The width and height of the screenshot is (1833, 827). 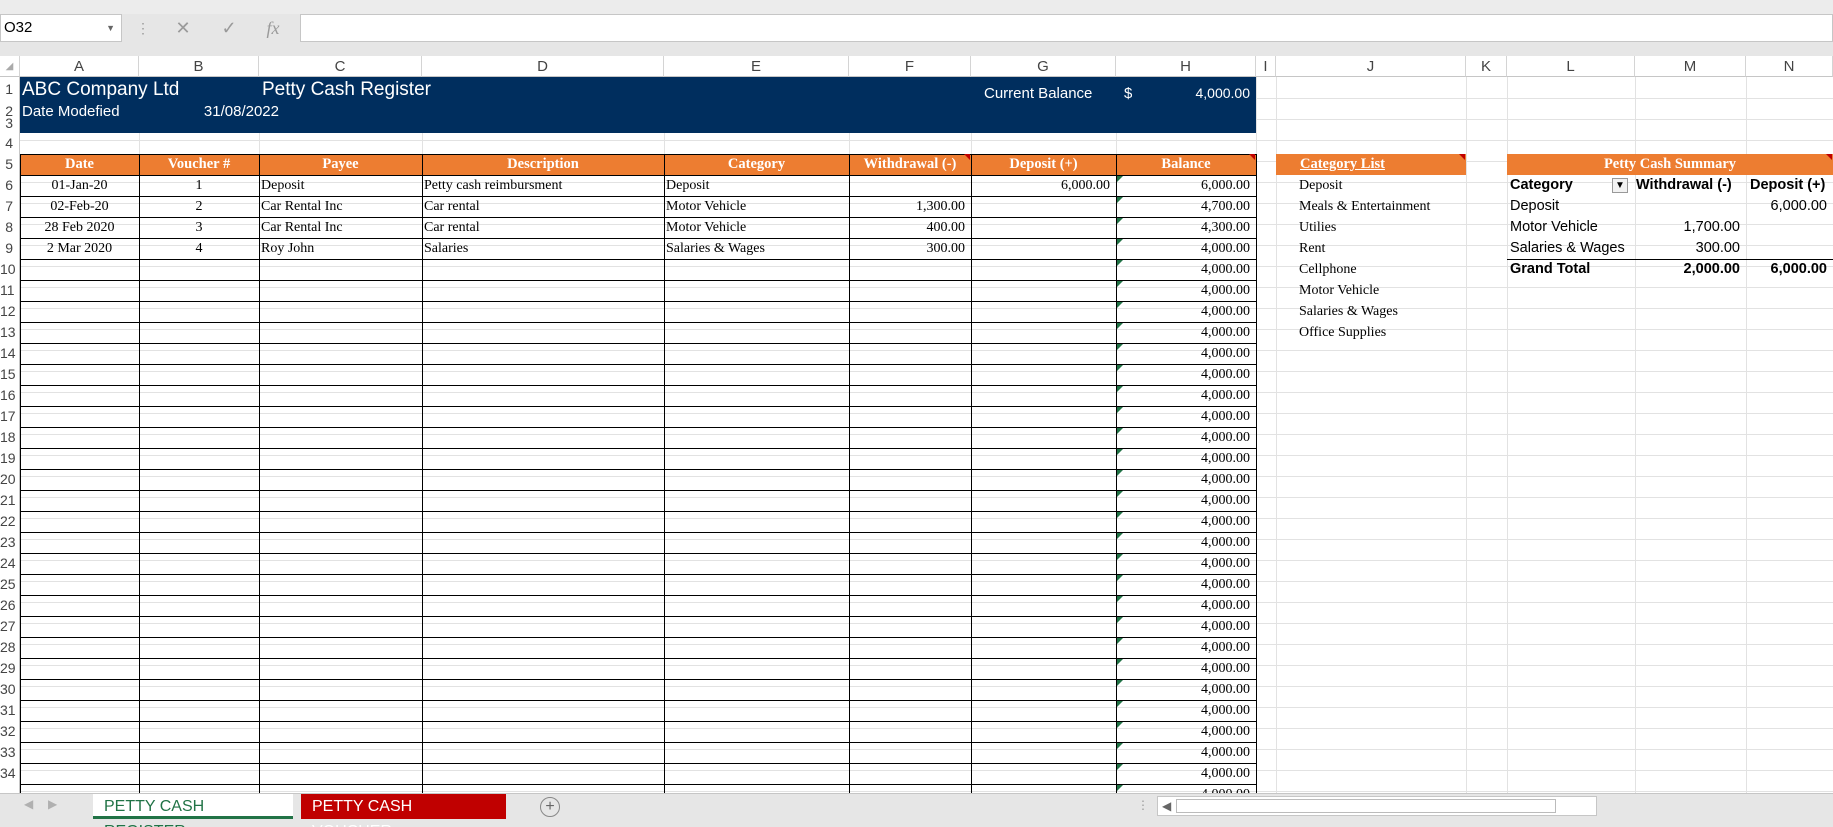 I want to click on register-cell-voucher: 2, so click(x=199, y=206).